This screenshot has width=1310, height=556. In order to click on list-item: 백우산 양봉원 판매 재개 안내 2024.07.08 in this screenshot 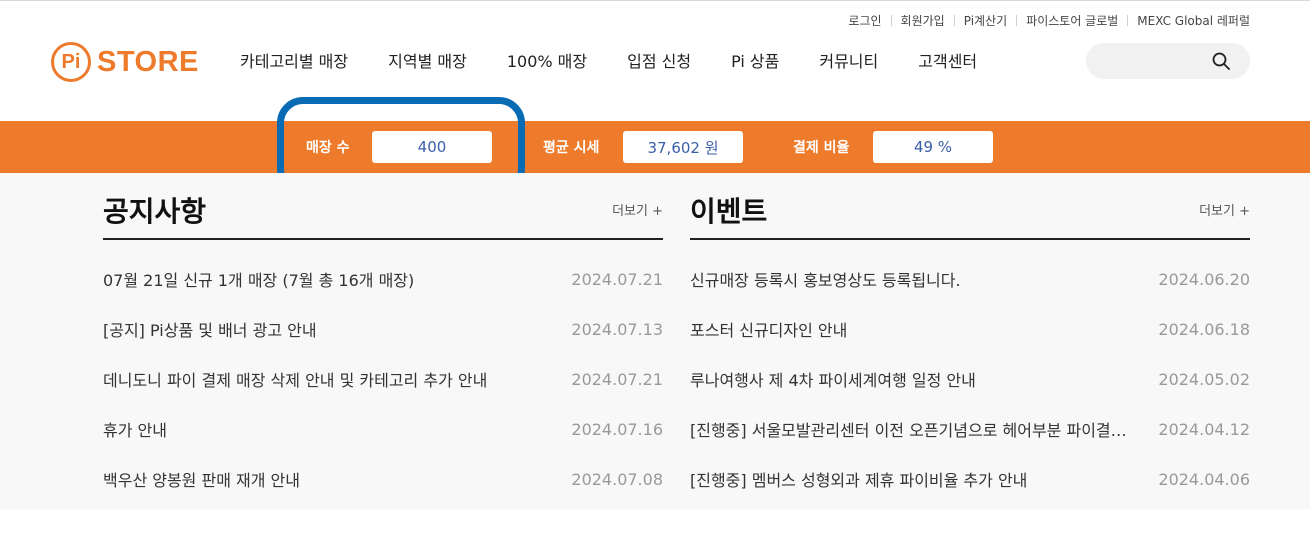, I will do `click(383, 479)`.